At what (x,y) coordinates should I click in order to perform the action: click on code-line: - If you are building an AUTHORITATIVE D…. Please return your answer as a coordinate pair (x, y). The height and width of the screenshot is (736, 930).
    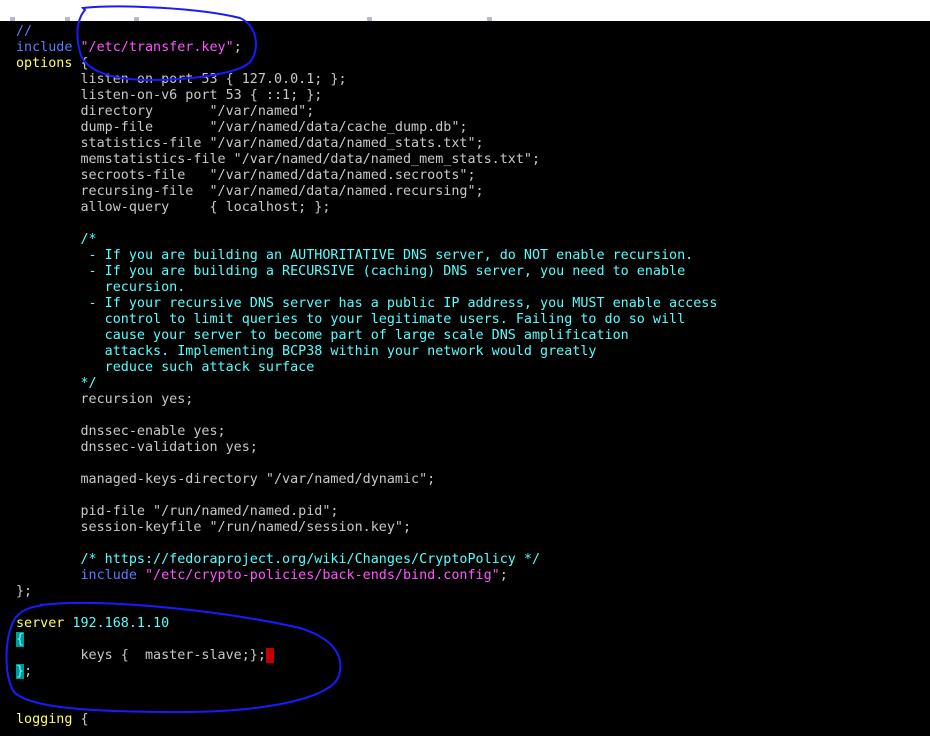
    Looking at the image, I should click on (355, 256).